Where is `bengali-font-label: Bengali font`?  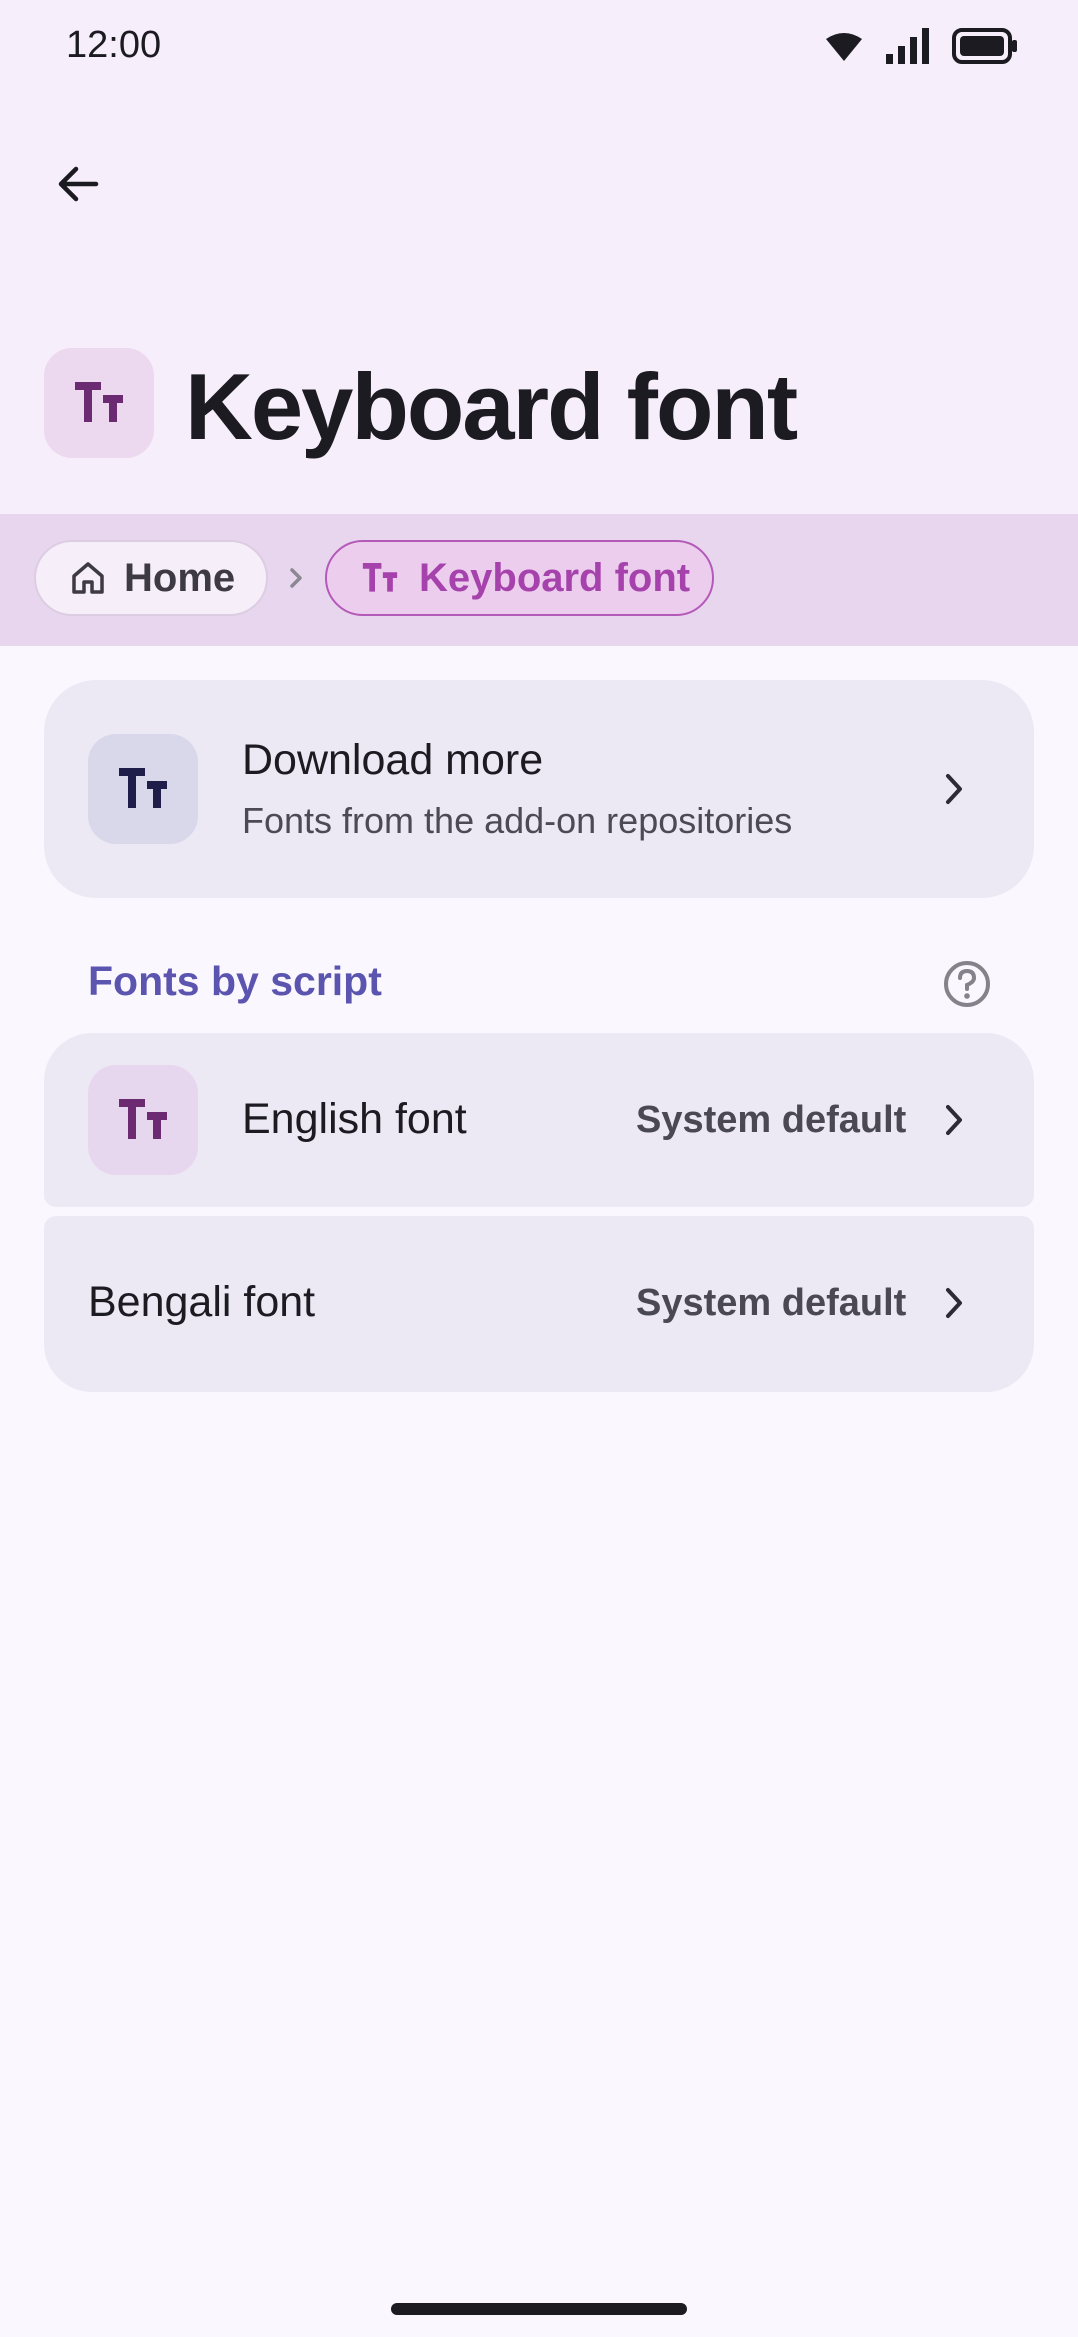 bengali-font-label: Bengali font is located at coordinates (202, 1302).